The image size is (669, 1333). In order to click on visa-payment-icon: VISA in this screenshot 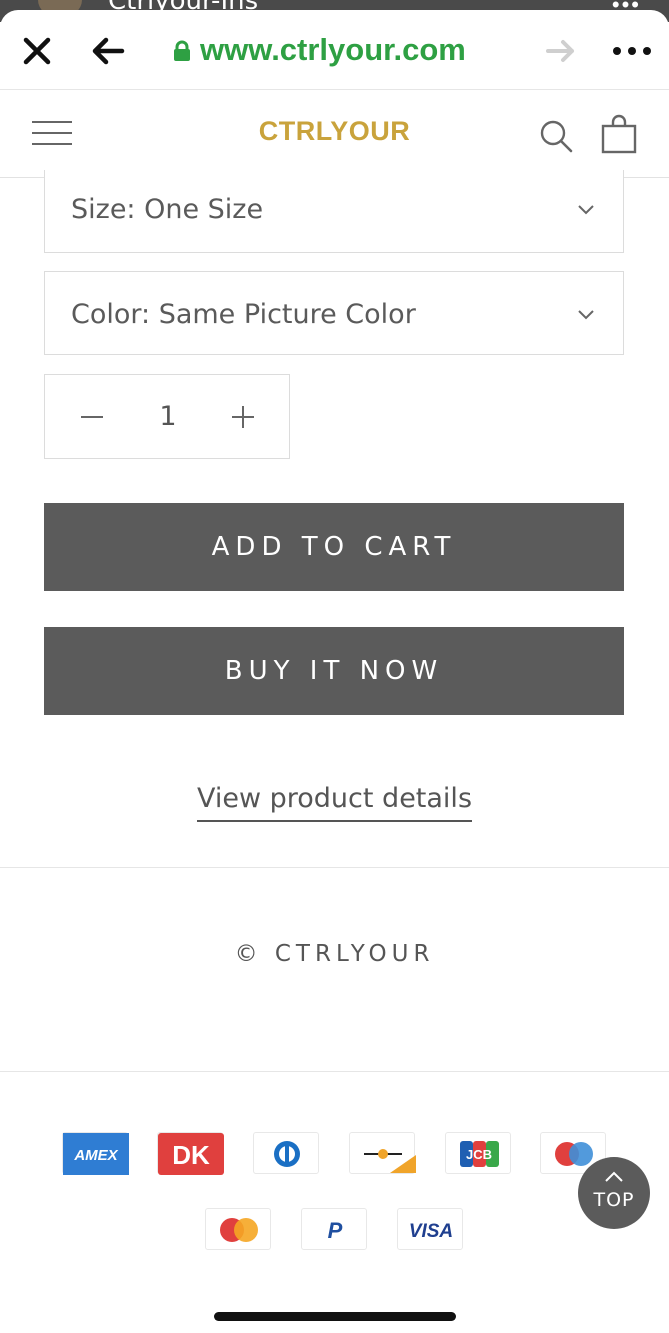, I will do `click(430, 1229)`.